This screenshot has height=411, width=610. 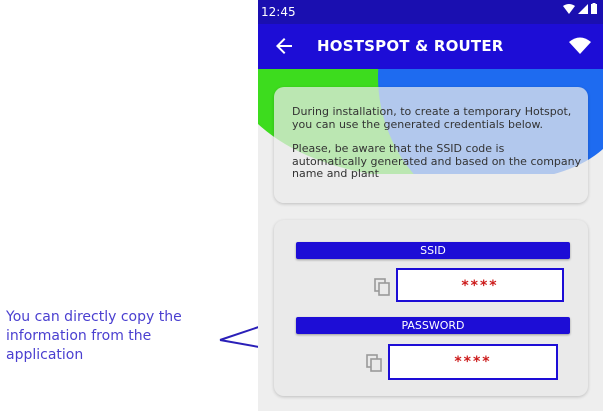 I want to click on page-title: HOSTSPOT & ROUTER, so click(x=410, y=46).